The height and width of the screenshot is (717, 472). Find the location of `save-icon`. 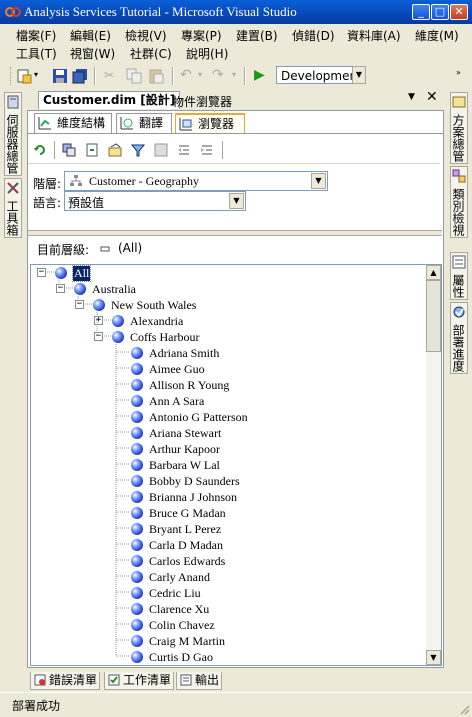

save-icon is located at coordinates (60, 76).